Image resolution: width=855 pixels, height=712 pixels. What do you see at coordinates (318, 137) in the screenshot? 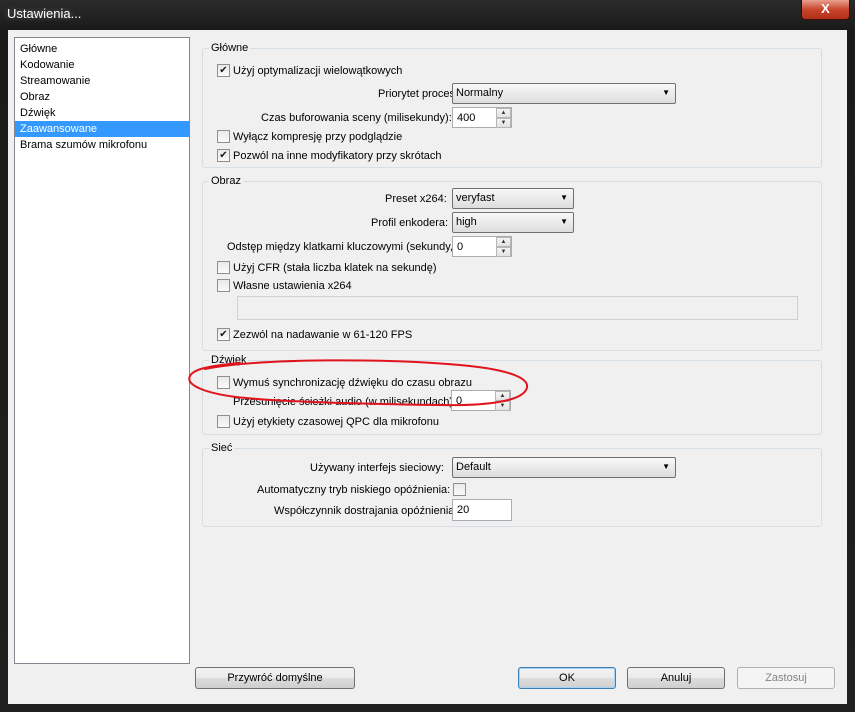
I see `disable-preview-compress-label: Wyłącz kompresję przy podglądzie` at bounding box center [318, 137].